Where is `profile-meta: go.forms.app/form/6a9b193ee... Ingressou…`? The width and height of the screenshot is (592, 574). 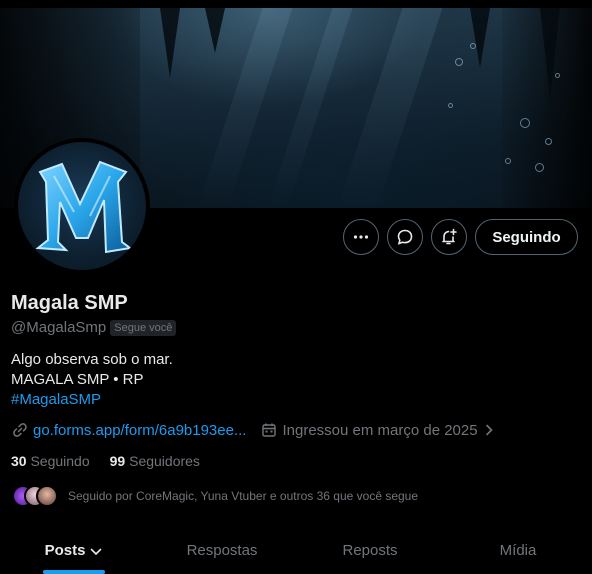
profile-meta: go.forms.app/form/6a9b193ee... Ingressou… is located at coordinates (256, 430).